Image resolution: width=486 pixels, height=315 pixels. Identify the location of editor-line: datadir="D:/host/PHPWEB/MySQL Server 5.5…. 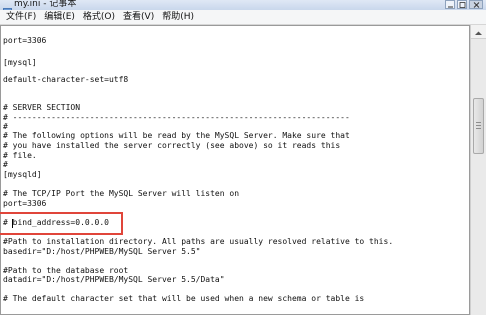
(114, 279).